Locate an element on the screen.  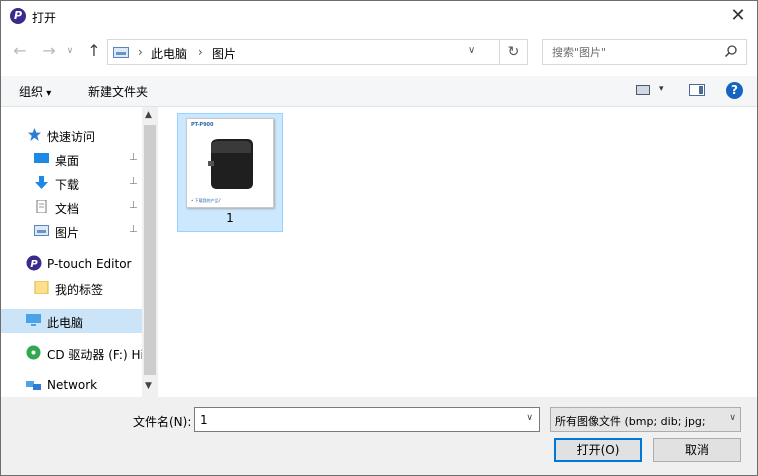
pictures-location-icon is located at coordinates (121, 52).